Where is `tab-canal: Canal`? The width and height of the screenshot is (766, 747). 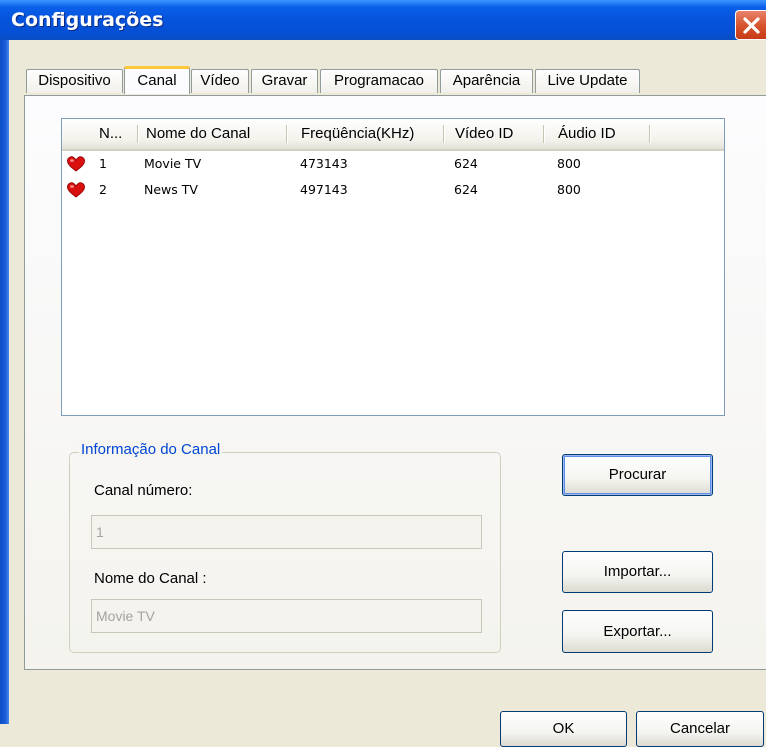 tab-canal: Canal is located at coordinates (157, 80).